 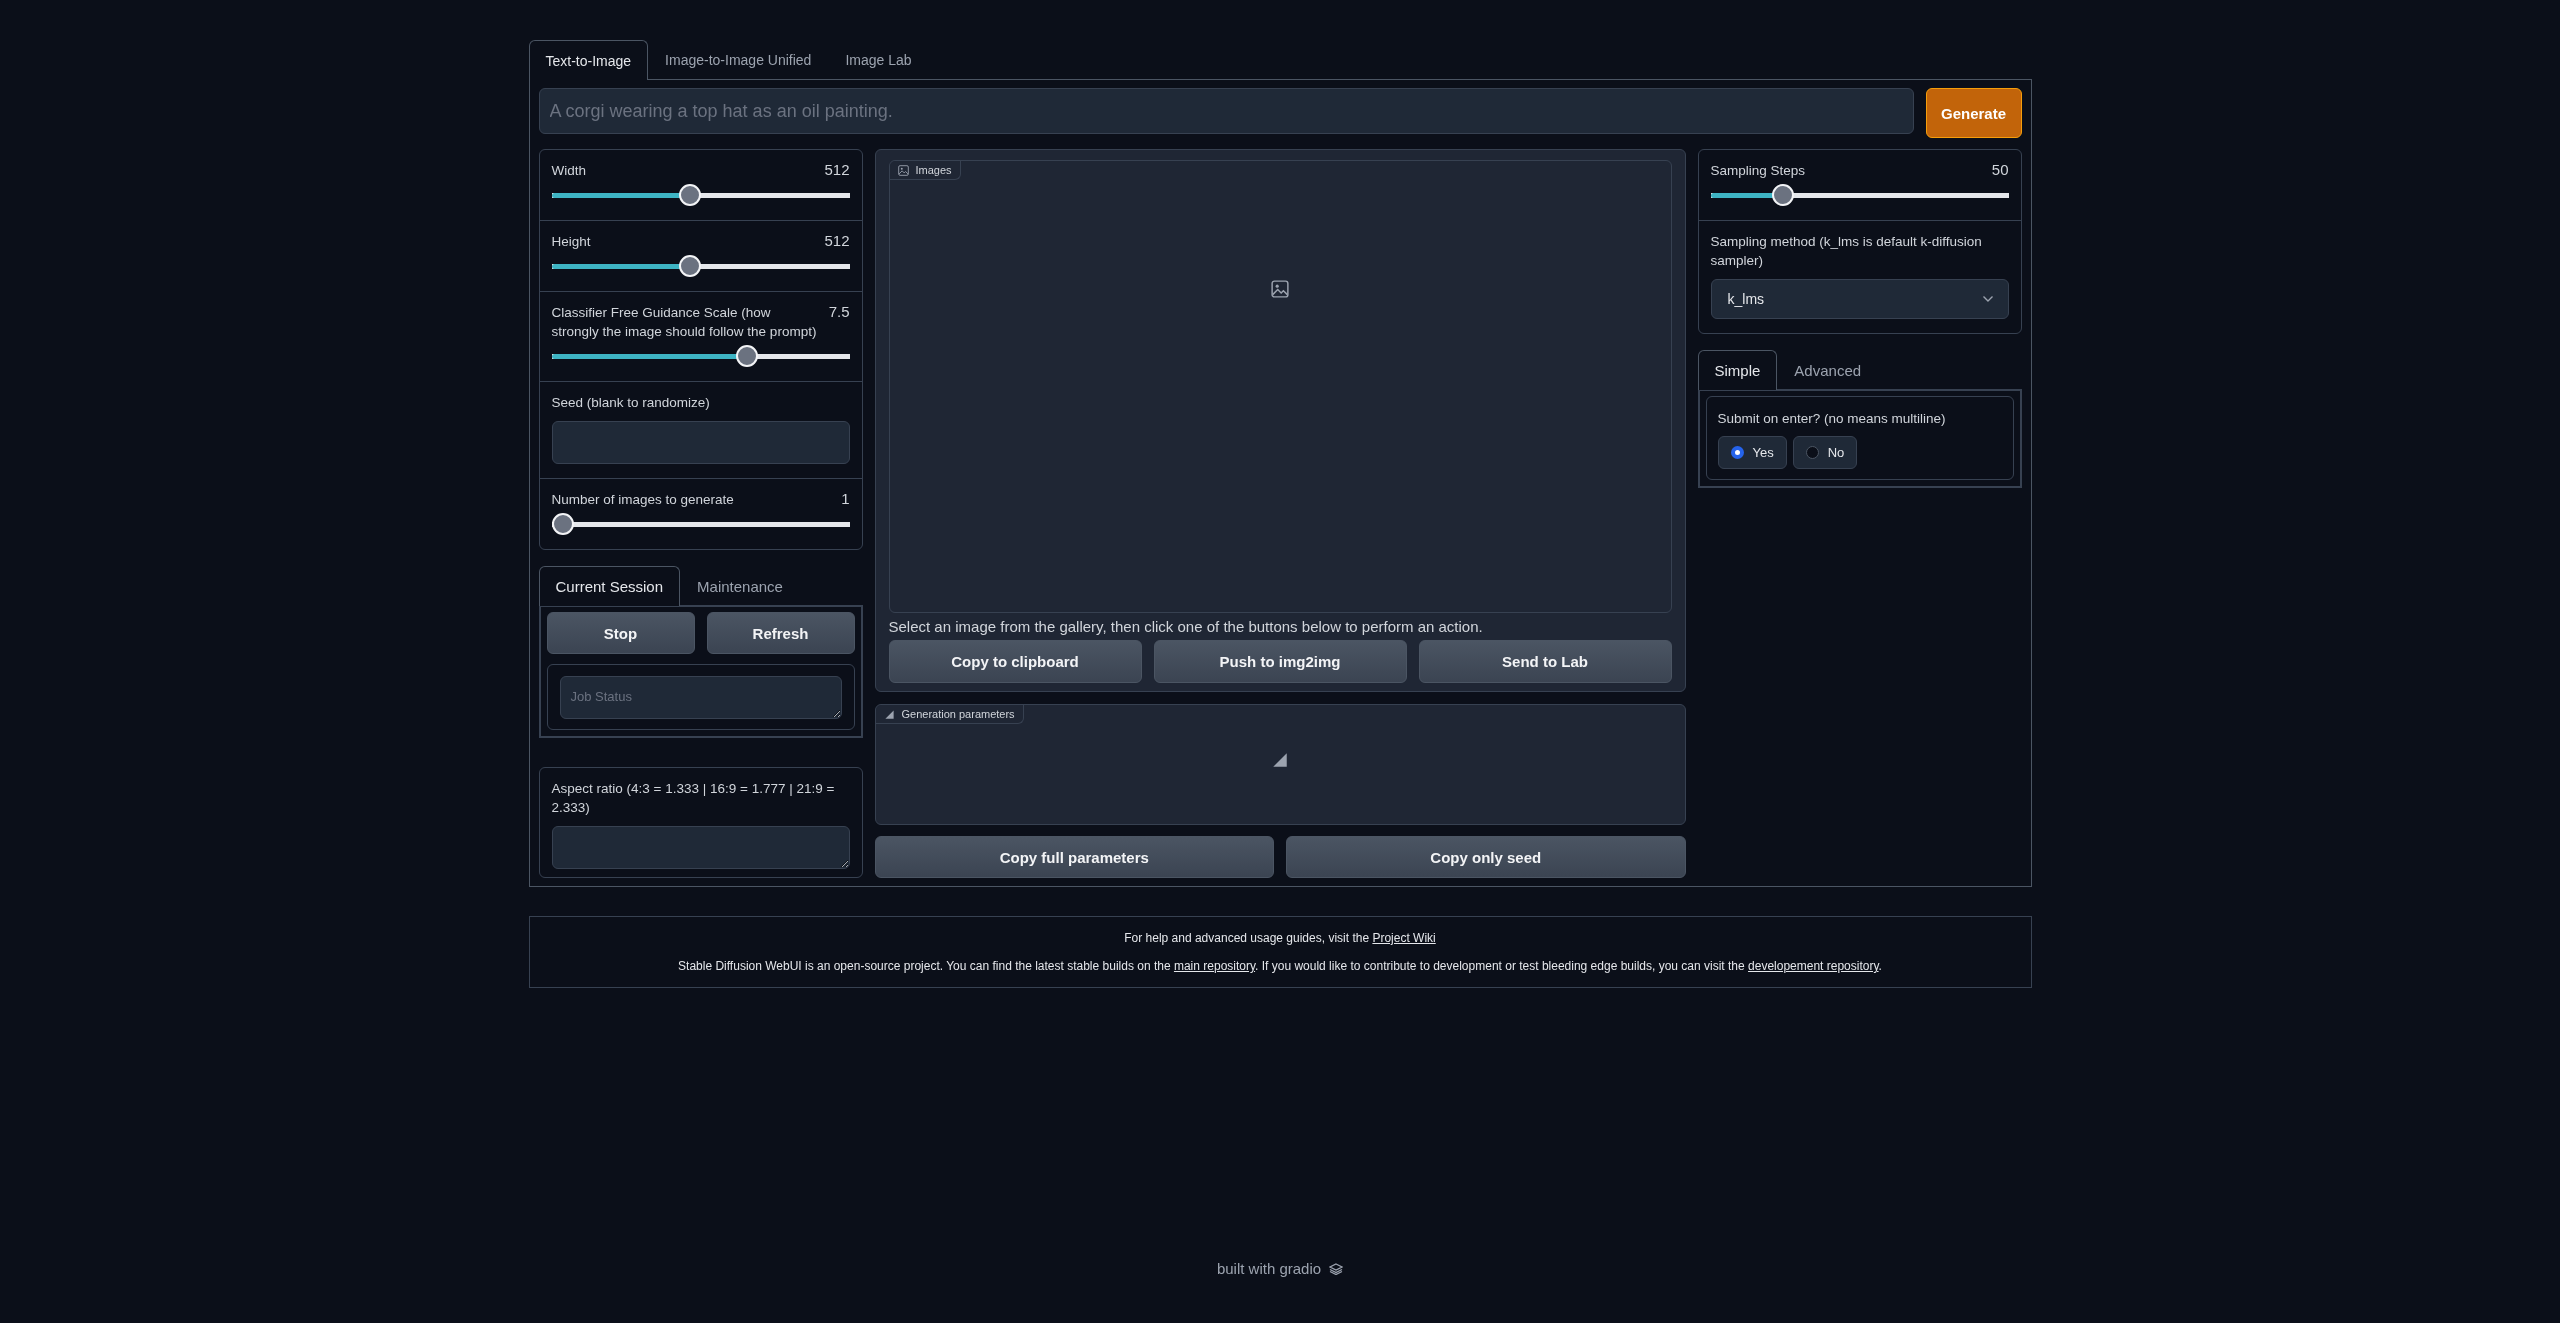 What do you see at coordinates (740, 585) in the screenshot?
I see `tab: Maintenance` at bounding box center [740, 585].